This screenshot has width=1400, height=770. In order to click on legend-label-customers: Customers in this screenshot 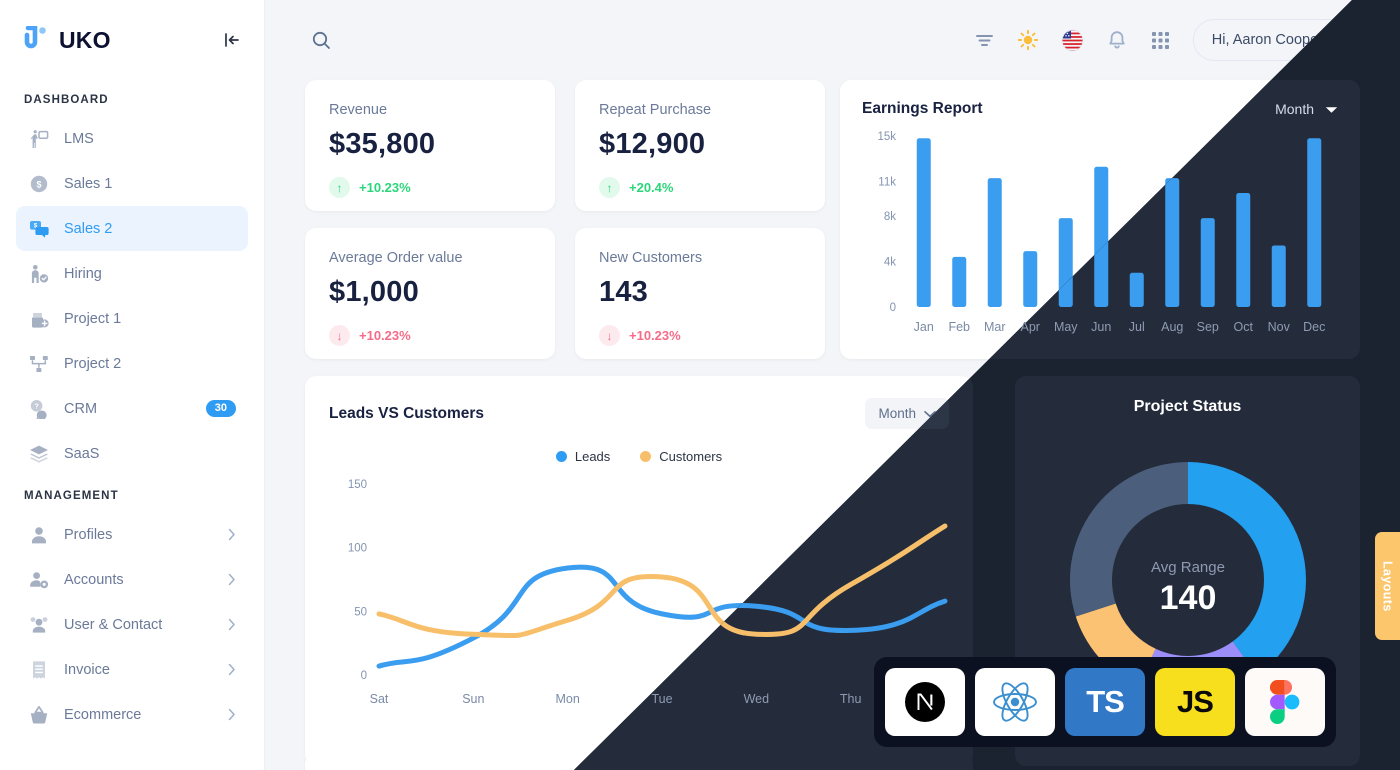, I will do `click(691, 456)`.